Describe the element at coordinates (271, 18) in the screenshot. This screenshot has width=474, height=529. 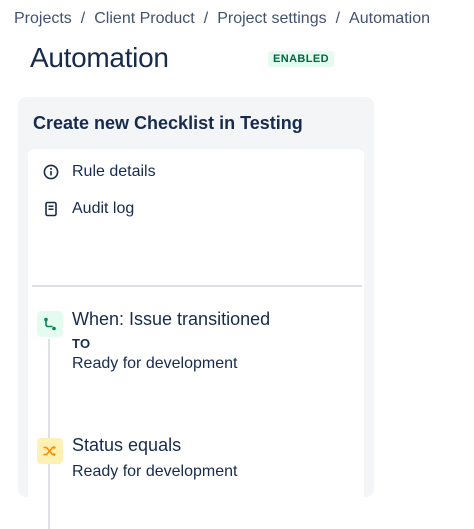
I see `breadcrumb-project-settings: Project settings` at that location.